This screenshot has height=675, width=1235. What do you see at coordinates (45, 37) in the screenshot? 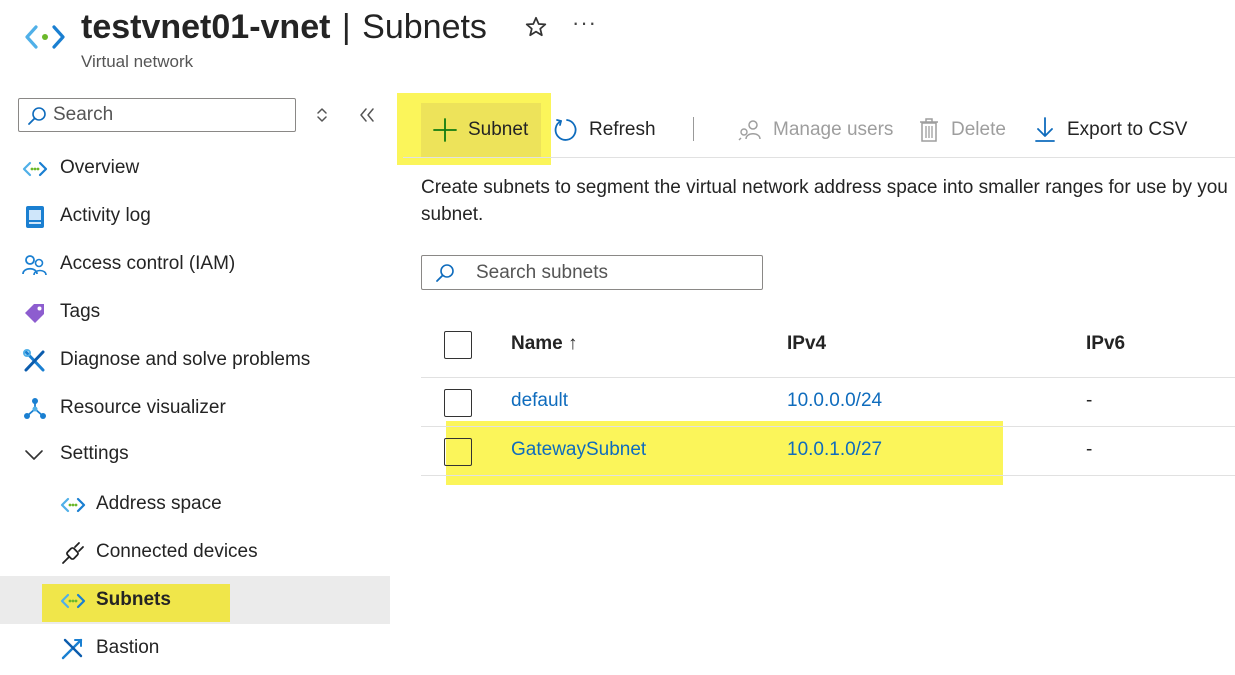
I see `vnet-resource-icon` at bounding box center [45, 37].